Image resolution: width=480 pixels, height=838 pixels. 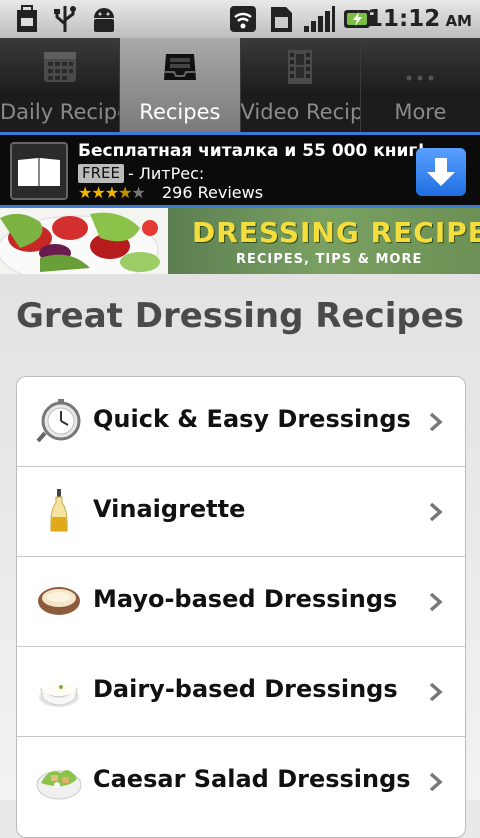 I want to click on free-badge: FREE, so click(x=101, y=173).